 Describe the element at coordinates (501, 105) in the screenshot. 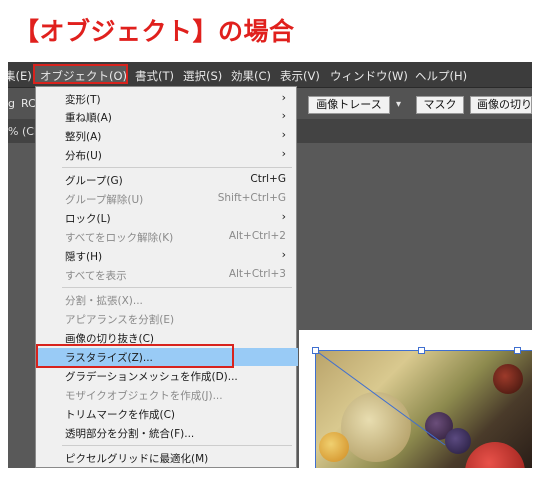

I see `crop-image-button: 画像の切り` at that location.